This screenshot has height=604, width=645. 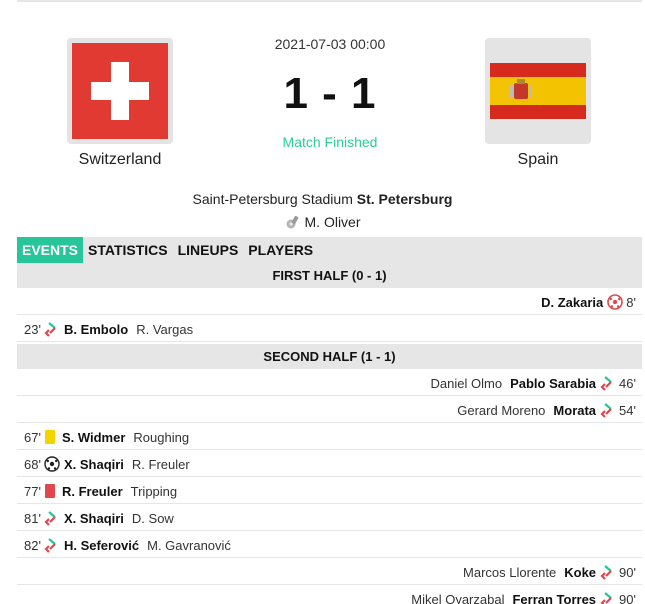 I want to click on event-minute: 81', so click(x=32, y=518).